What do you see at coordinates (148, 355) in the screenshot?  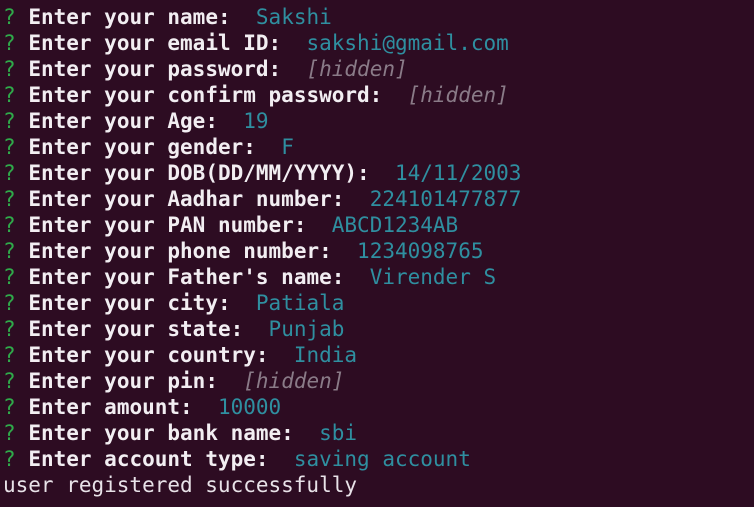 I see `prompt-label: Enter your country:` at bounding box center [148, 355].